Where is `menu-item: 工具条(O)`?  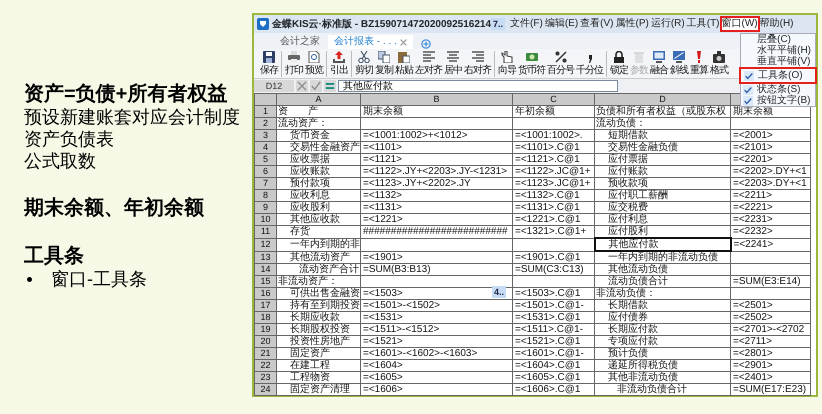 menu-item: 工具条(O) is located at coordinates (778, 75).